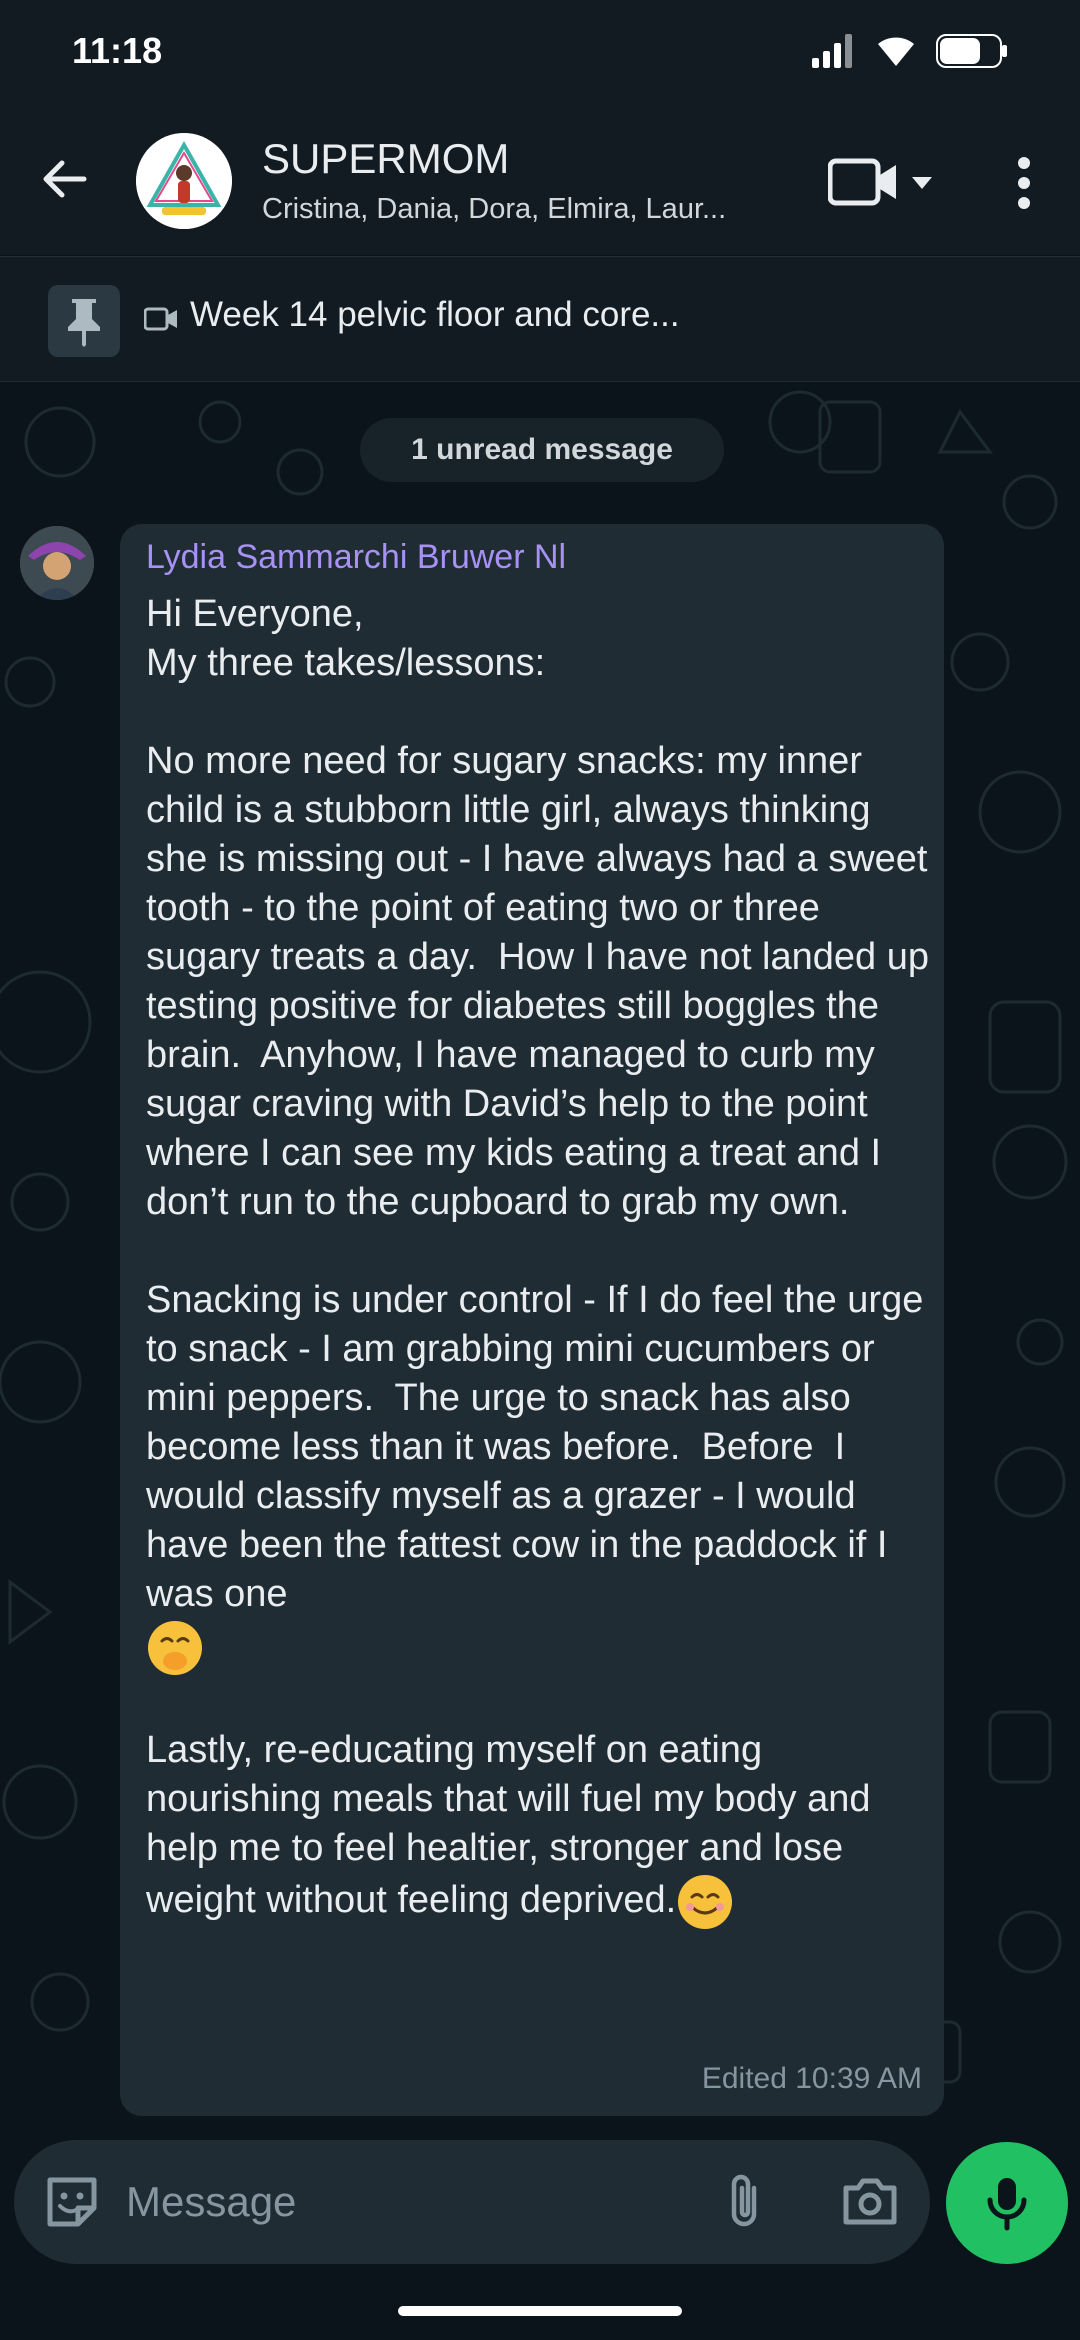 Image resolution: width=1080 pixels, height=2340 pixels. Describe the element at coordinates (971, 51) in the screenshot. I see `battery-icon` at that location.